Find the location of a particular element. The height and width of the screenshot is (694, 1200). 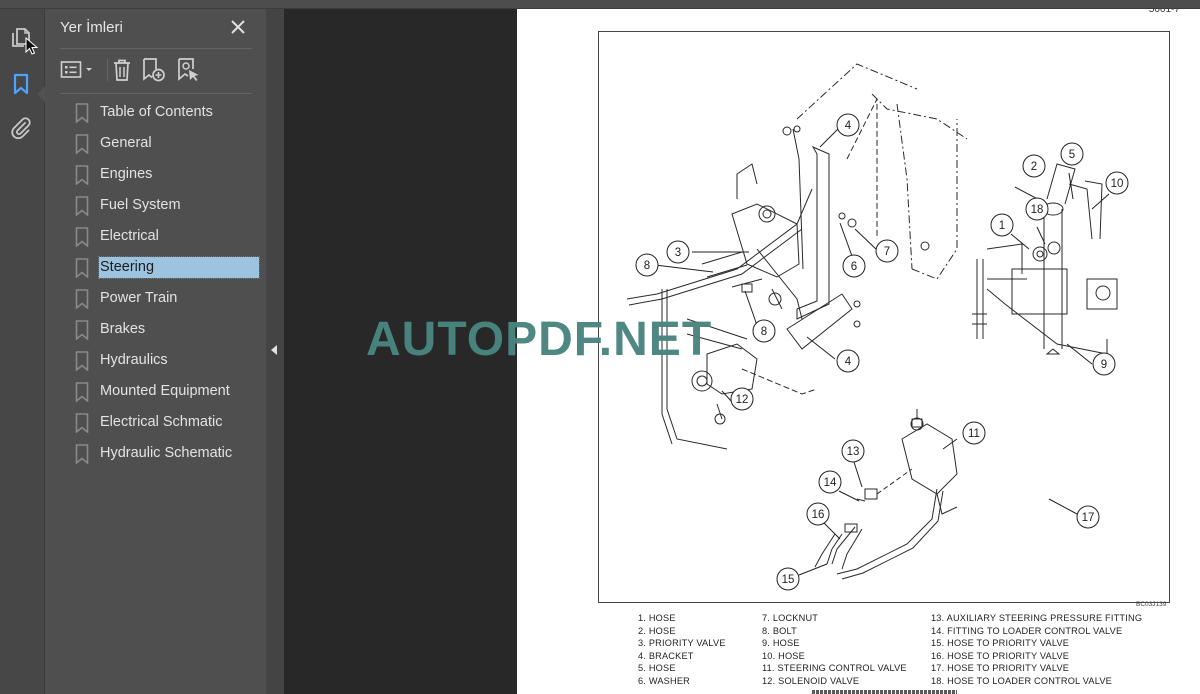

new-bookmark-button is located at coordinates (154, 70).